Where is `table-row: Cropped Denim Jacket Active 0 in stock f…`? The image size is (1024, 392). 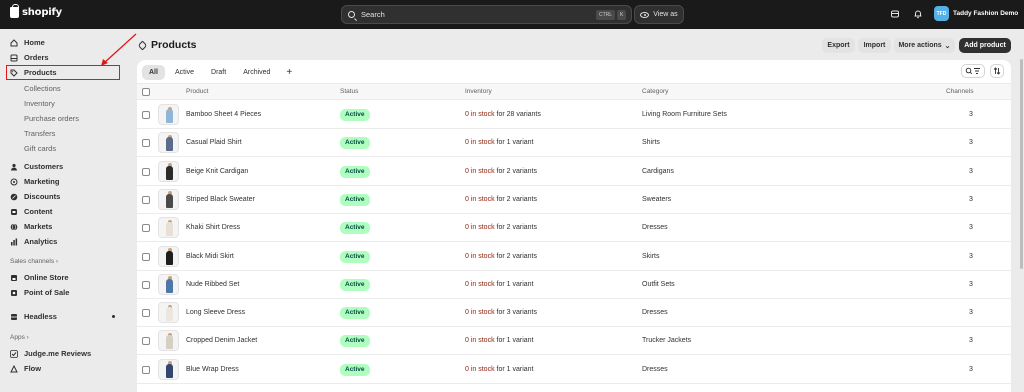 table-row: Cropped Denim Jacket Active 0 in stock f… is located at coordinates (574, 341).